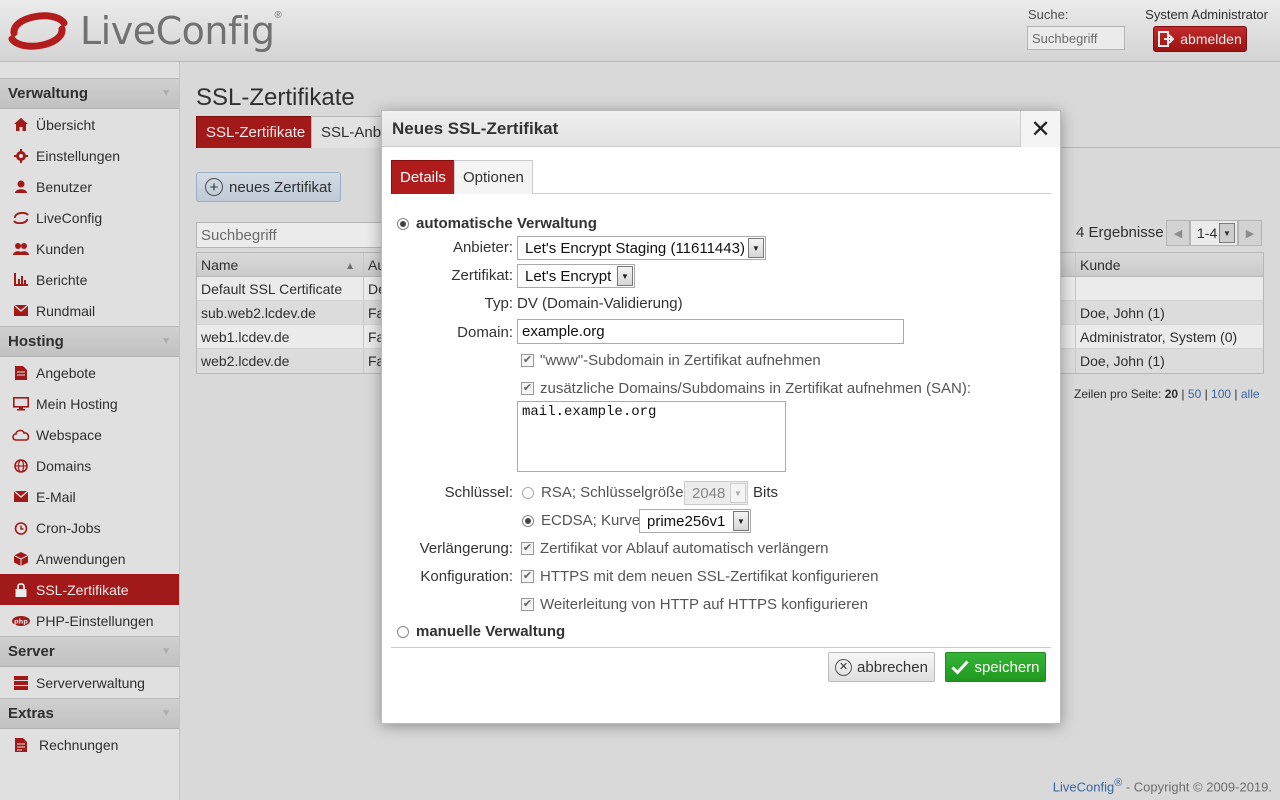 The width and height of the screenshot is (1280, 800). I want to click on save-button: speichern, so click(995, 667).